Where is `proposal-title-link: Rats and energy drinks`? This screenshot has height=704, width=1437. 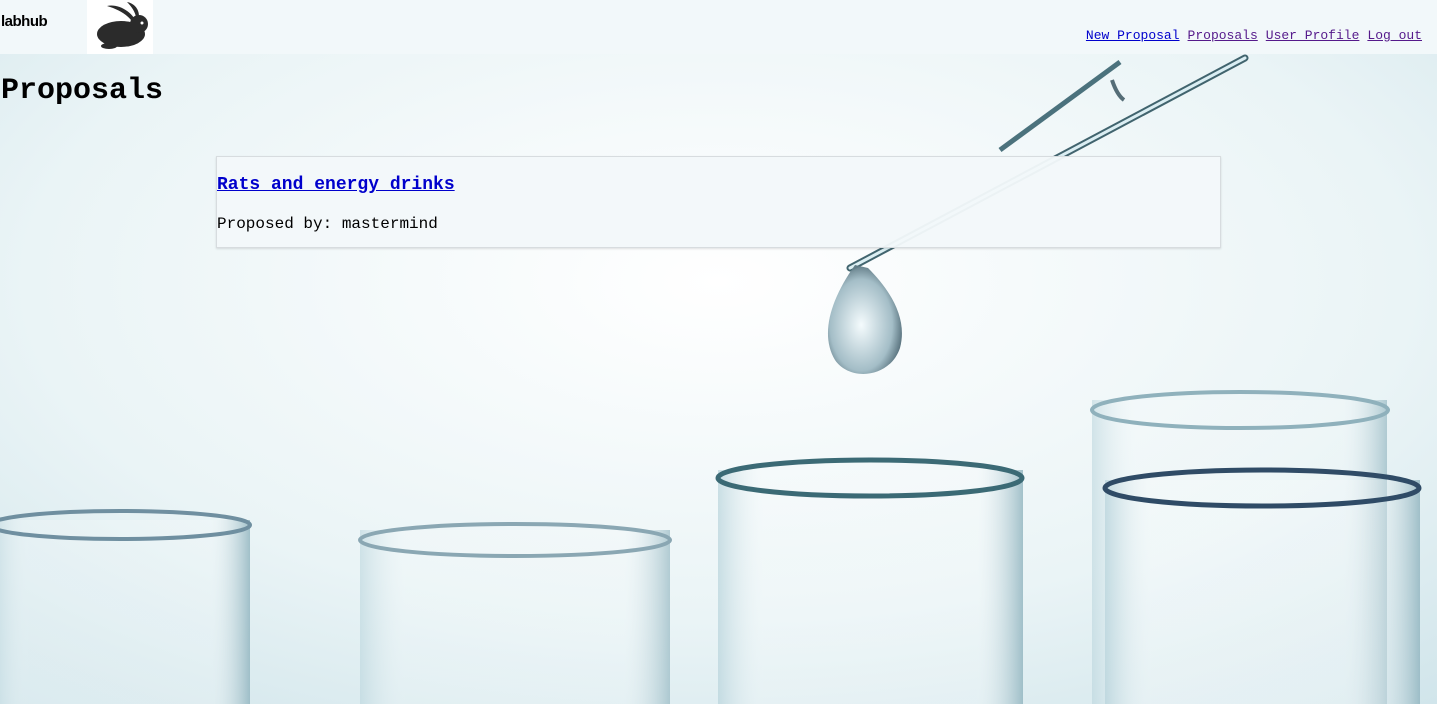
proposal-title-link: Rats and energy drinks is located at coordinates (336, 185).